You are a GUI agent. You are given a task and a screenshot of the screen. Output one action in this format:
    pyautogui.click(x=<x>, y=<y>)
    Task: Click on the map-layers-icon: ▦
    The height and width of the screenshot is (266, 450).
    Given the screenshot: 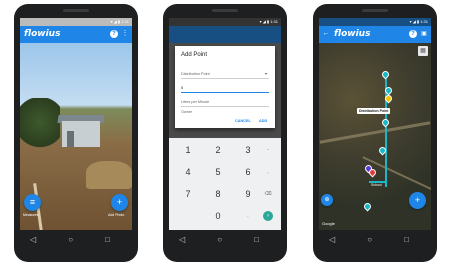 What is the action you would take?
    pyautogui.click(x=423, y=51)
    